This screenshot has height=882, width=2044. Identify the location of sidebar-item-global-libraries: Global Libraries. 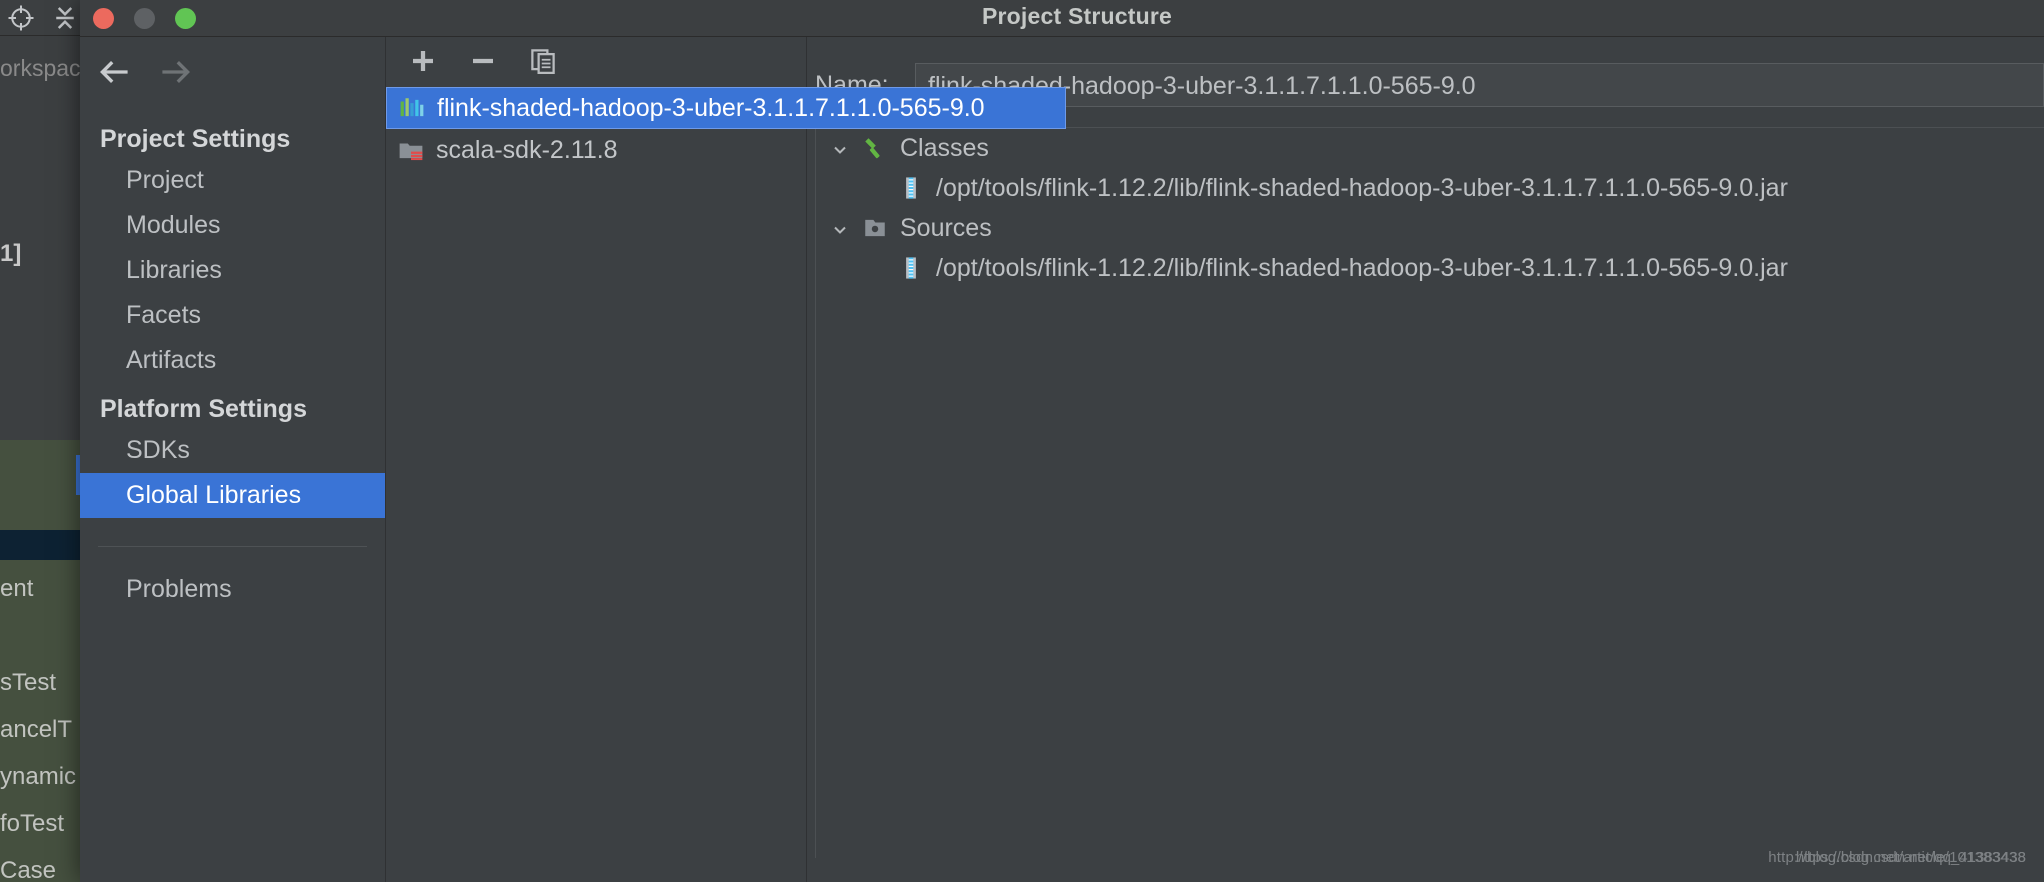
(232, 495).